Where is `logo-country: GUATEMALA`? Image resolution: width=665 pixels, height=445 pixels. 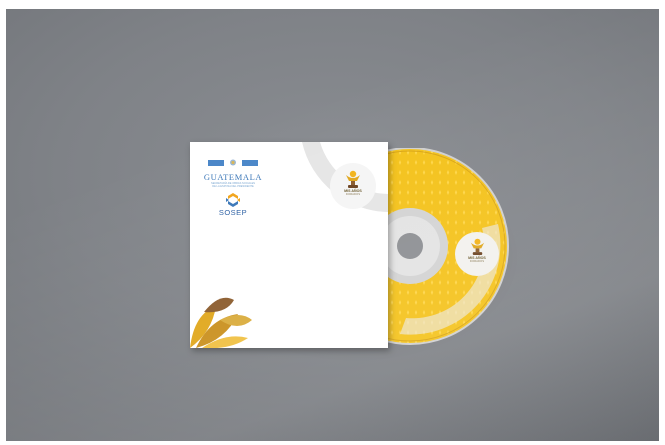
logo-country: GUATEMALA is located at coordinates (233, 177).